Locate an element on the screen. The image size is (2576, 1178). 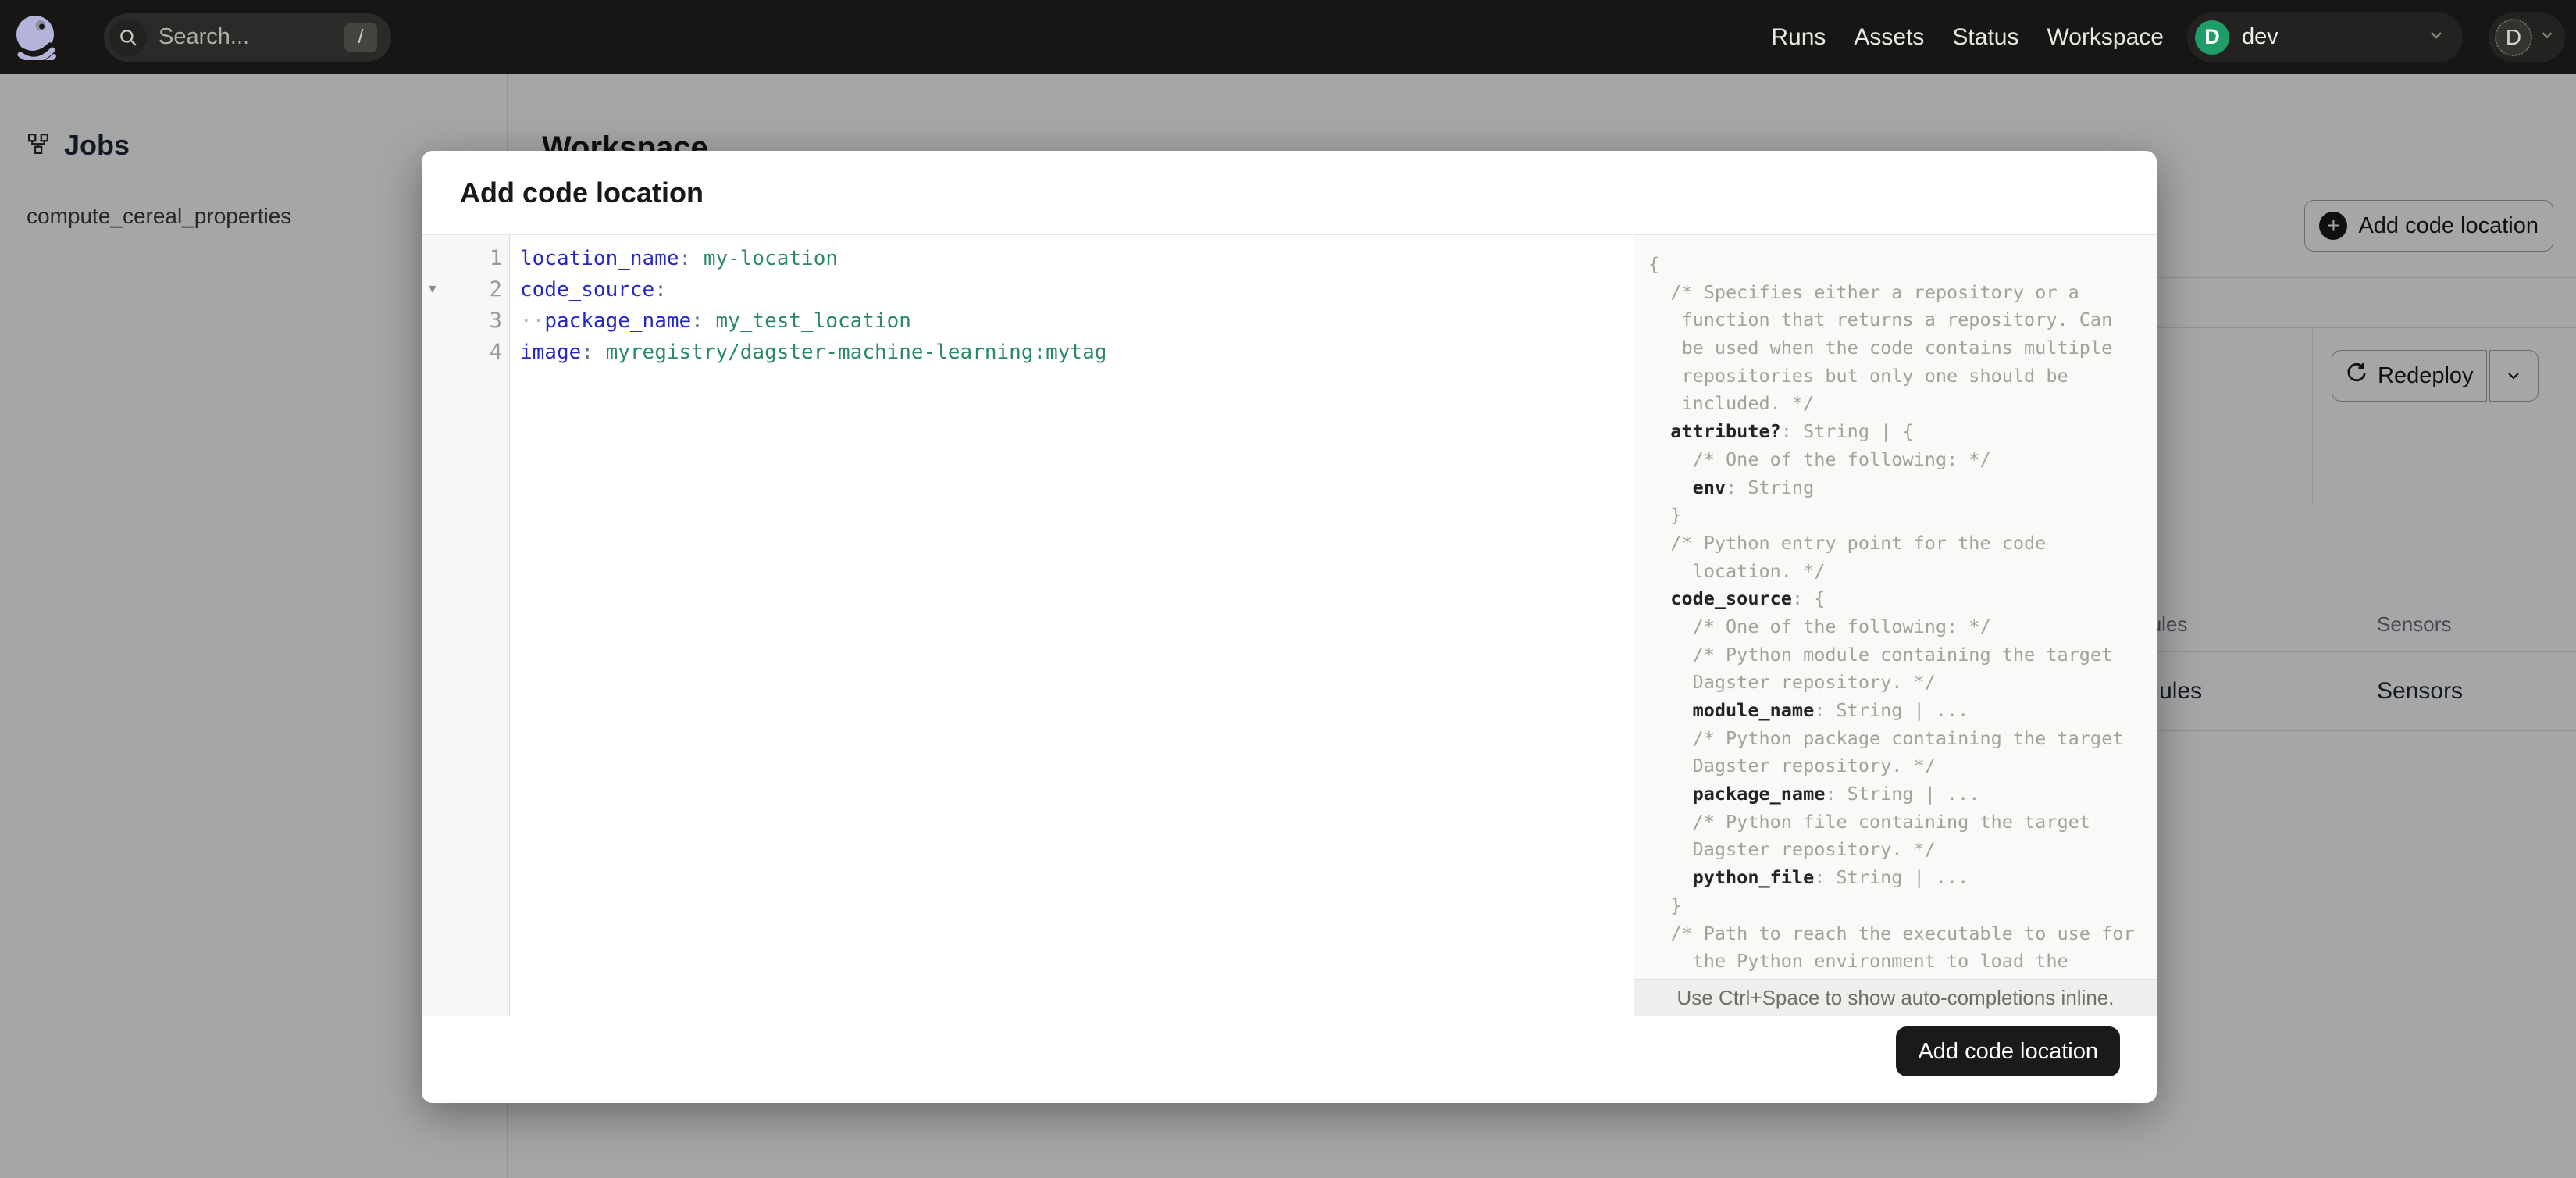
nav-link-status: Status is located at coordinates (1985, 37).